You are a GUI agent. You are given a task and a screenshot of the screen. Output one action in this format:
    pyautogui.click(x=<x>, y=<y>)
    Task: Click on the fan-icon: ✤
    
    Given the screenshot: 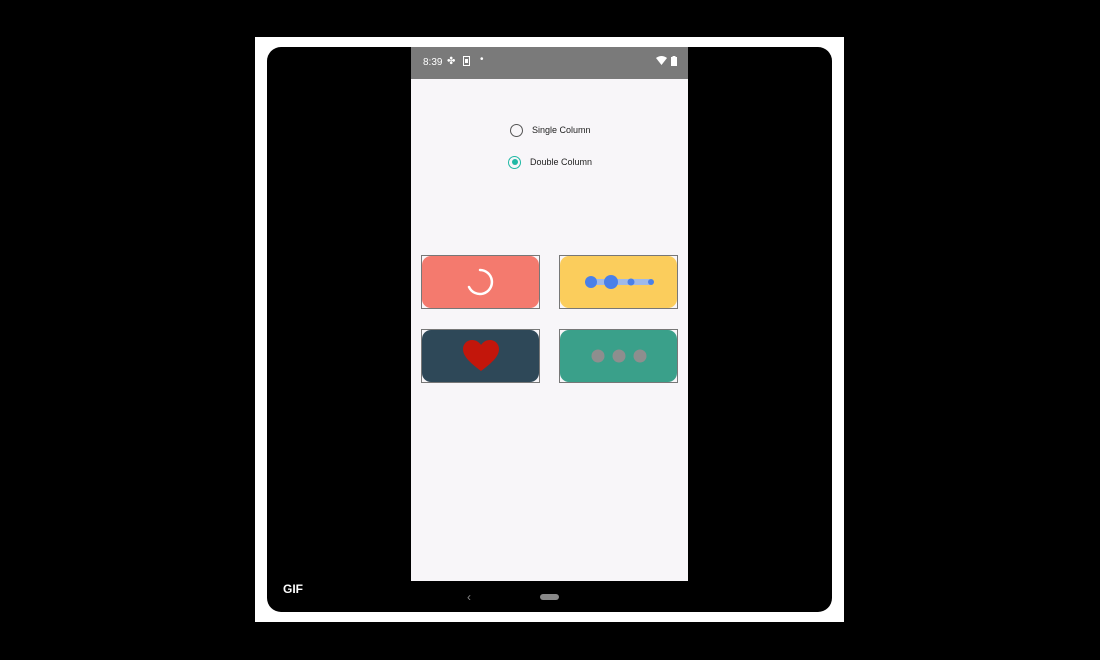 What is the action you would take?
    pyautogui.click(x=451, y=61)
    